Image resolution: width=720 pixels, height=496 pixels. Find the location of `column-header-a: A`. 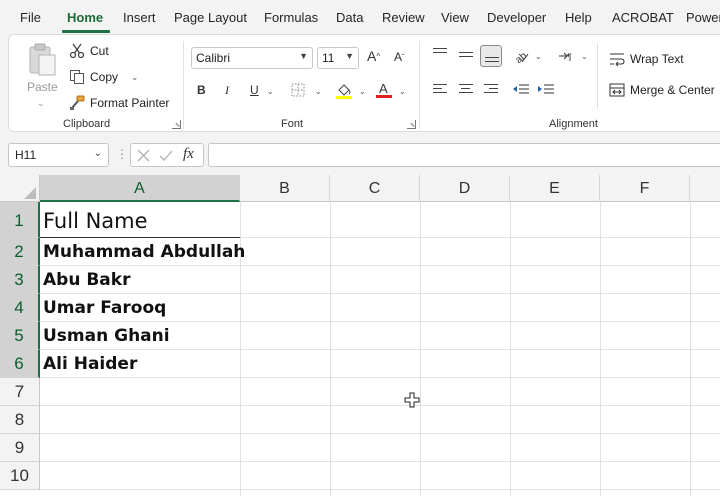

column-header-a: A is located at coordinates (140, 188).